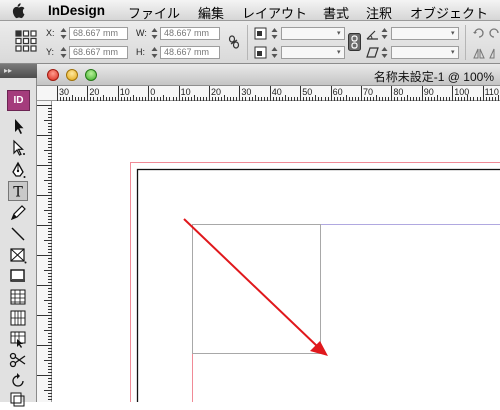 This screenshot has width=500, height=410. I want to click on x-field: 68.667 mm, so click(98, 33).